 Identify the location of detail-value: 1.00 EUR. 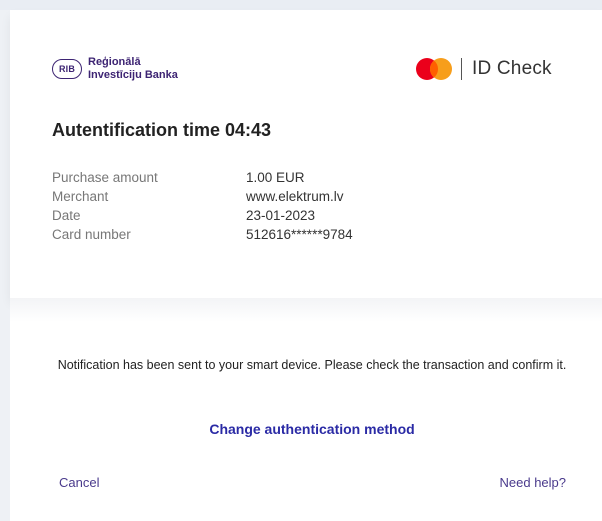
(275, 177).